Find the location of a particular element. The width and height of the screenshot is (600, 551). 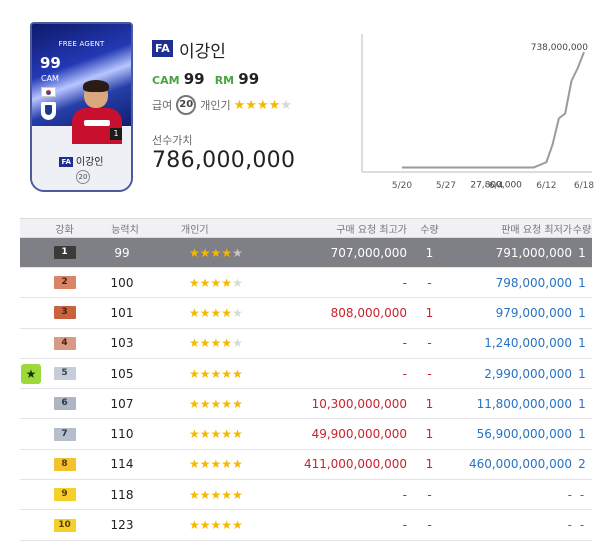

x-tick-label: 6/12 is located at coordinates (546, 186).